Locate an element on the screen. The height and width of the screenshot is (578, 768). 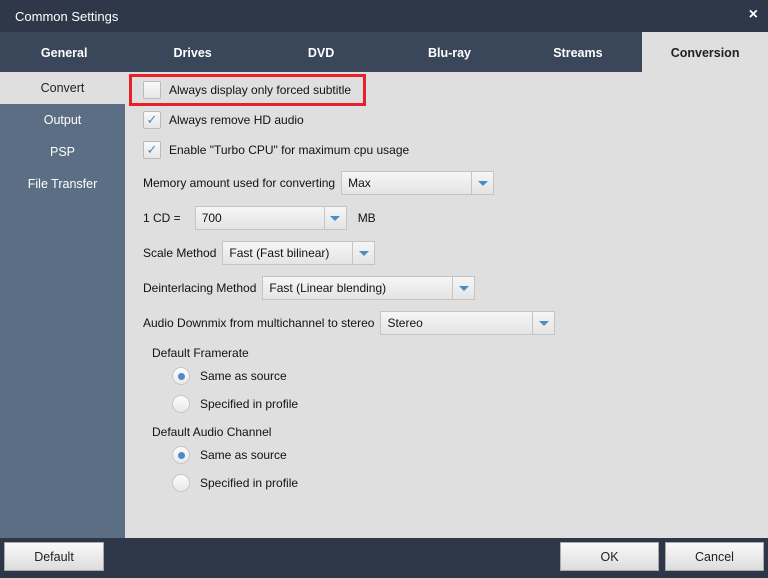
remove-hd-audio-checkbox: ✓ Always remove HD audio is located at coordinates (223, 120).